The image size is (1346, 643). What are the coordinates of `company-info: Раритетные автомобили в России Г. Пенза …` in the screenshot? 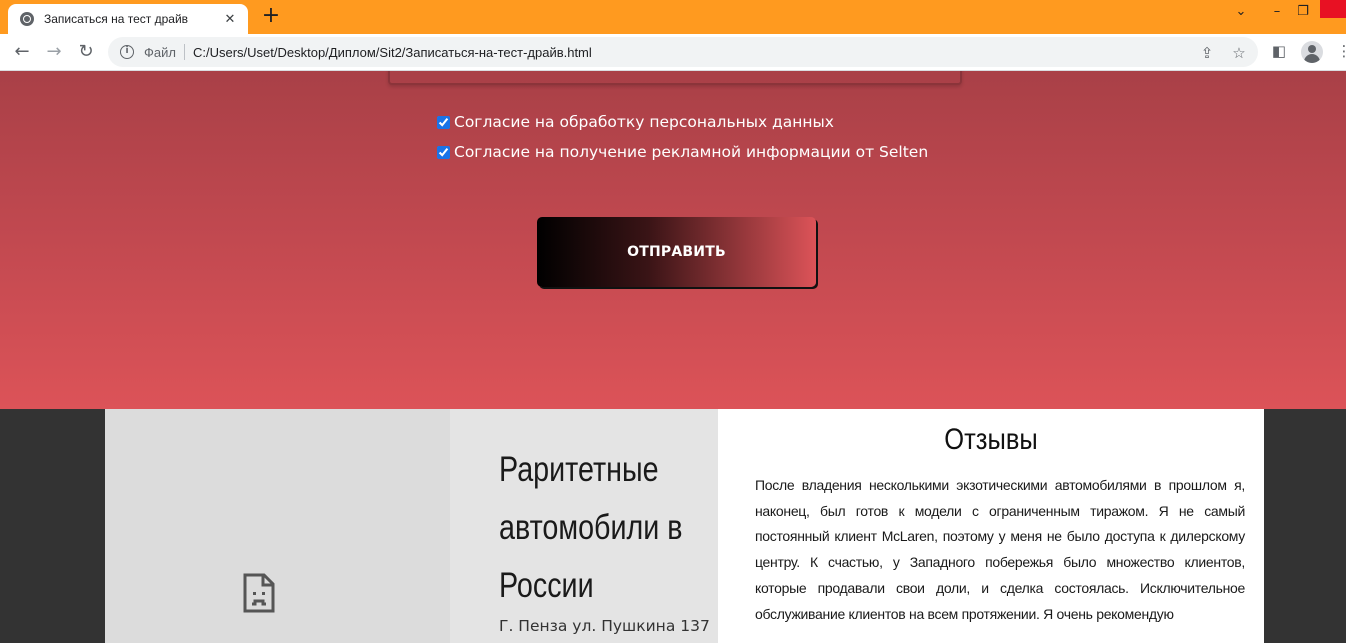 It's located at (584, 526).